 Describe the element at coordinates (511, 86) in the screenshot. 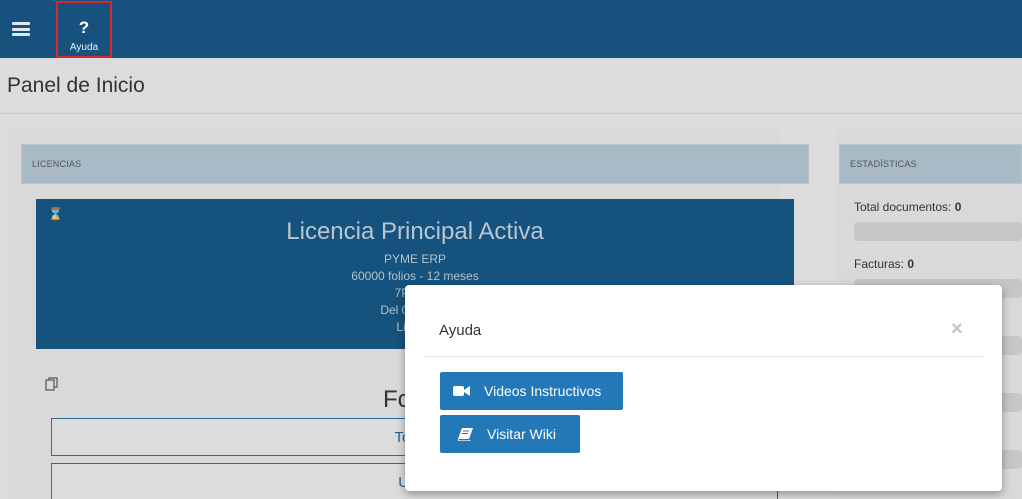

I see `page-header: Panel de Inicio` at that location.